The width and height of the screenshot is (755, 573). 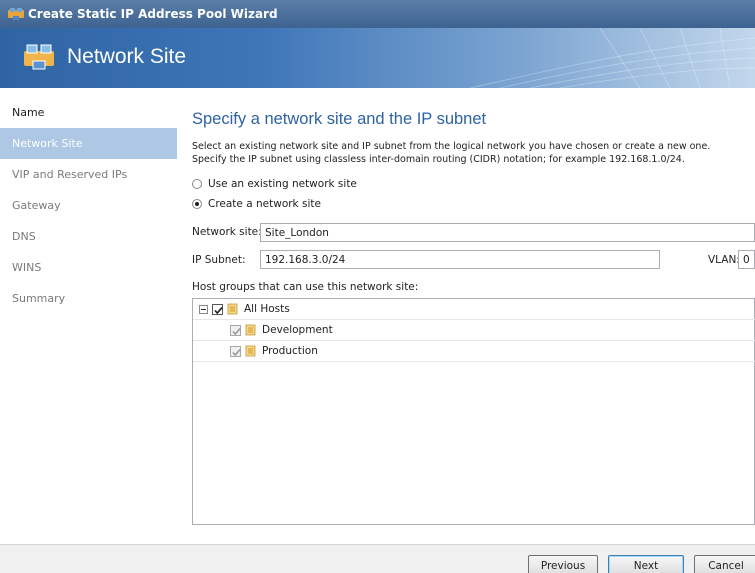 I want to click on checkbox-production, so click(x=235, y=351).